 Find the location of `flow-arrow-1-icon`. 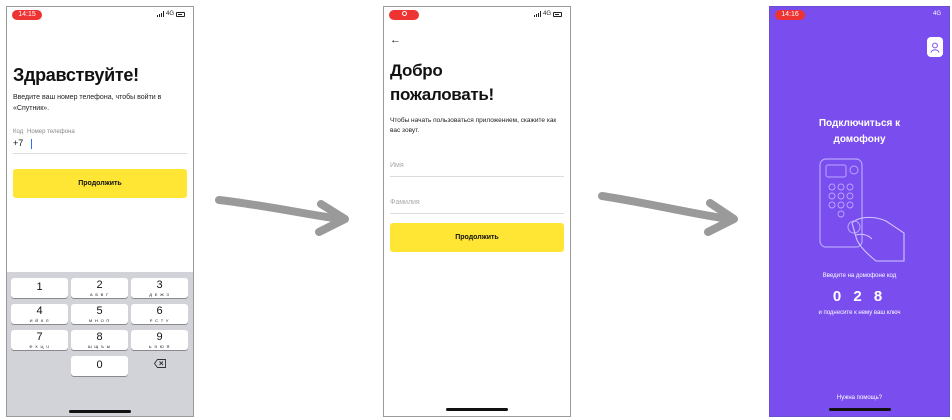

flow-arrow-1-icon is located at coordinates (282, 216).